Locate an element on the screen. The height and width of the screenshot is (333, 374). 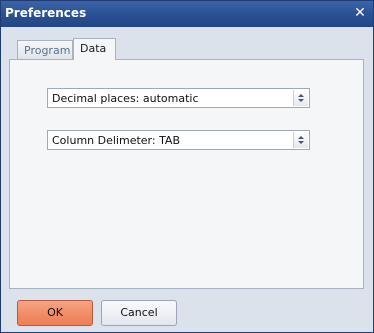
decimal-places-value: Decimal places: automatic is located at coordinates (125, 98).